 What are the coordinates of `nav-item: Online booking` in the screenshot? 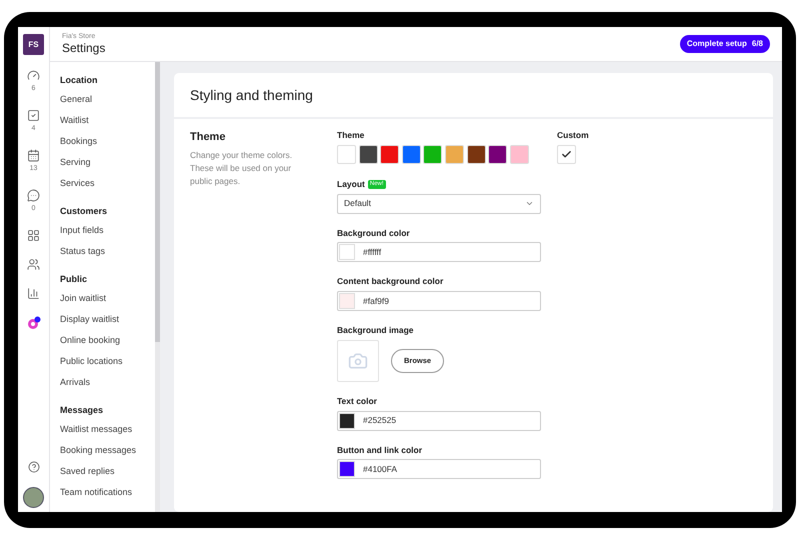 It's located at (107, 340).